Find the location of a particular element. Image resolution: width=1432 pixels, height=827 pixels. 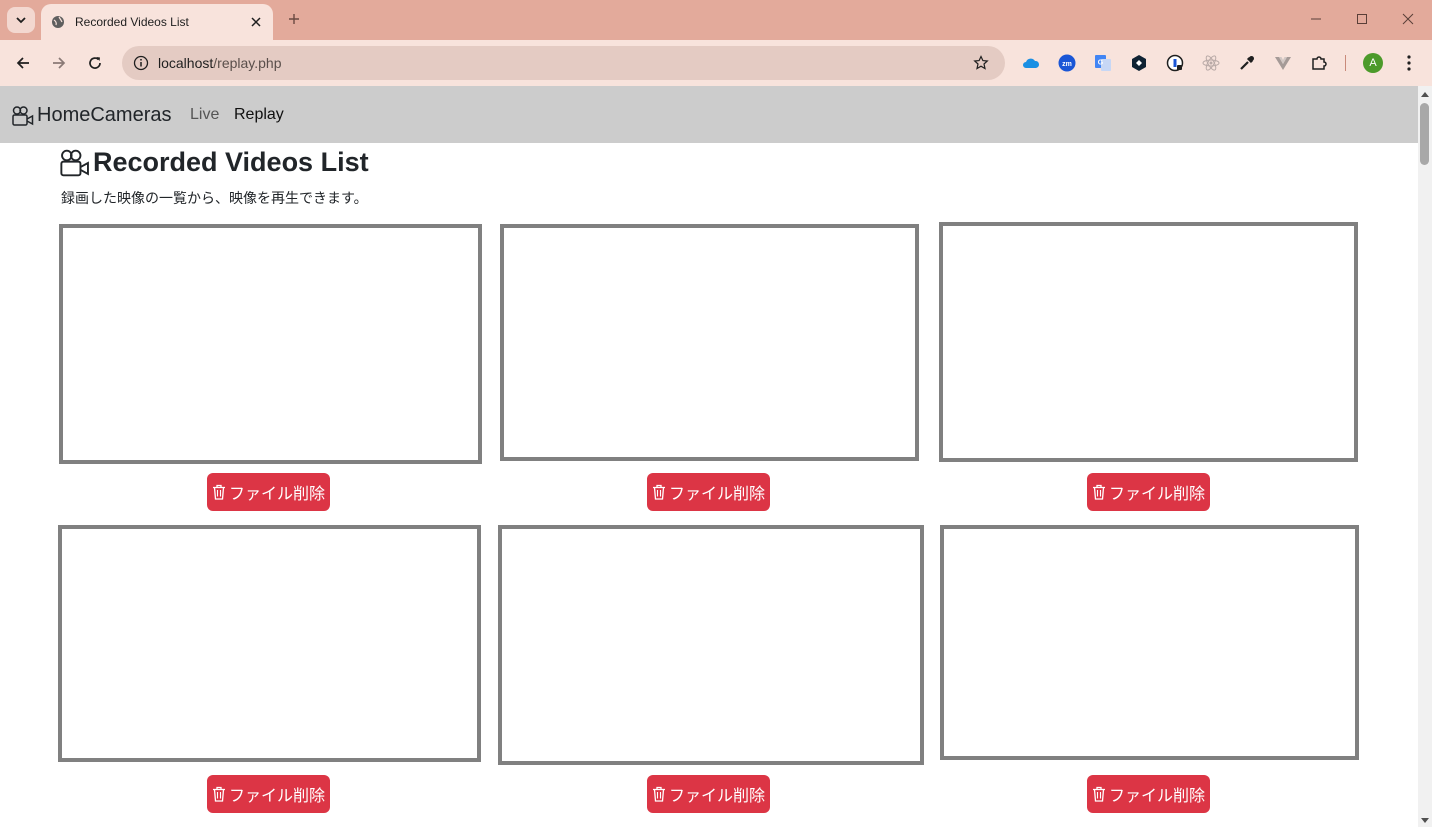

svg-text: zm is located at coordinates (1067, 64).